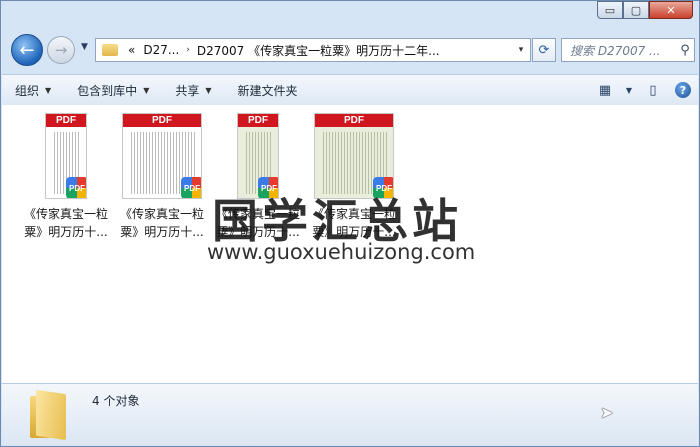 The image size is (700, 447). I want to click on refresh-button: ⟳, so click(544, 50).